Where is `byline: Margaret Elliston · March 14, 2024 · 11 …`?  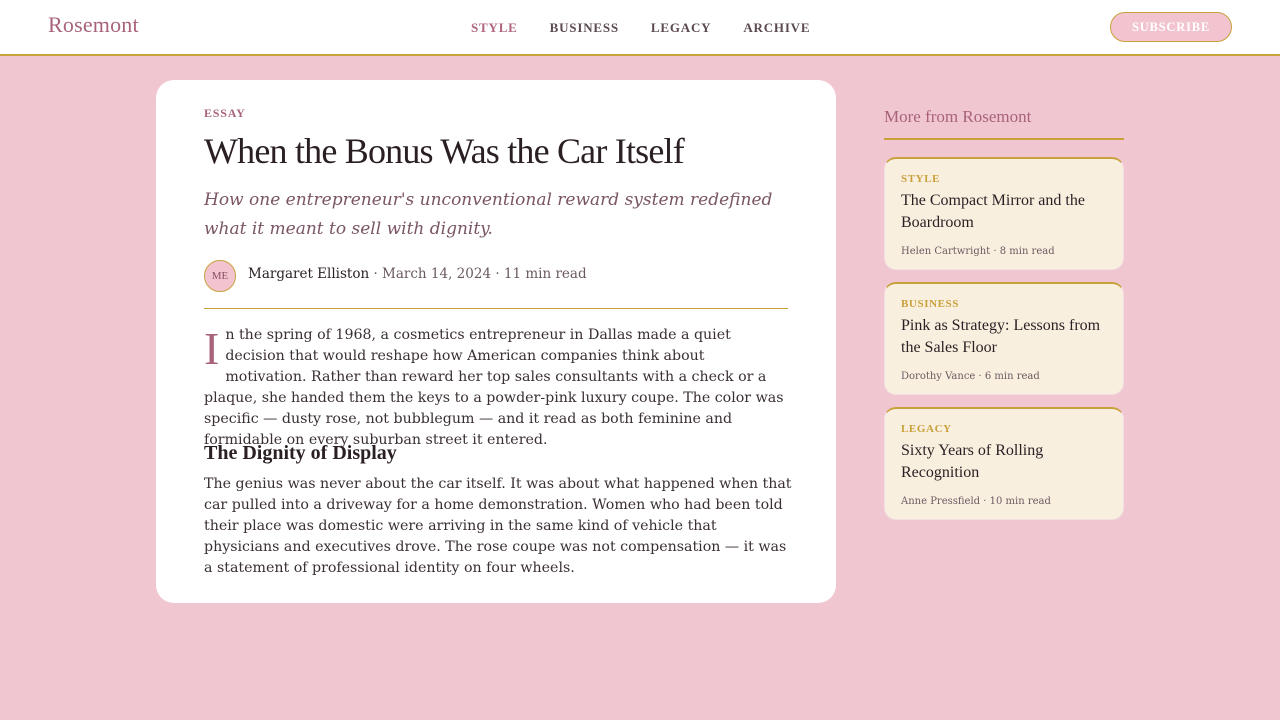 byline: Margaret Elliston · March 14, 2024 · 11 … is located at coordinates (417, 274).